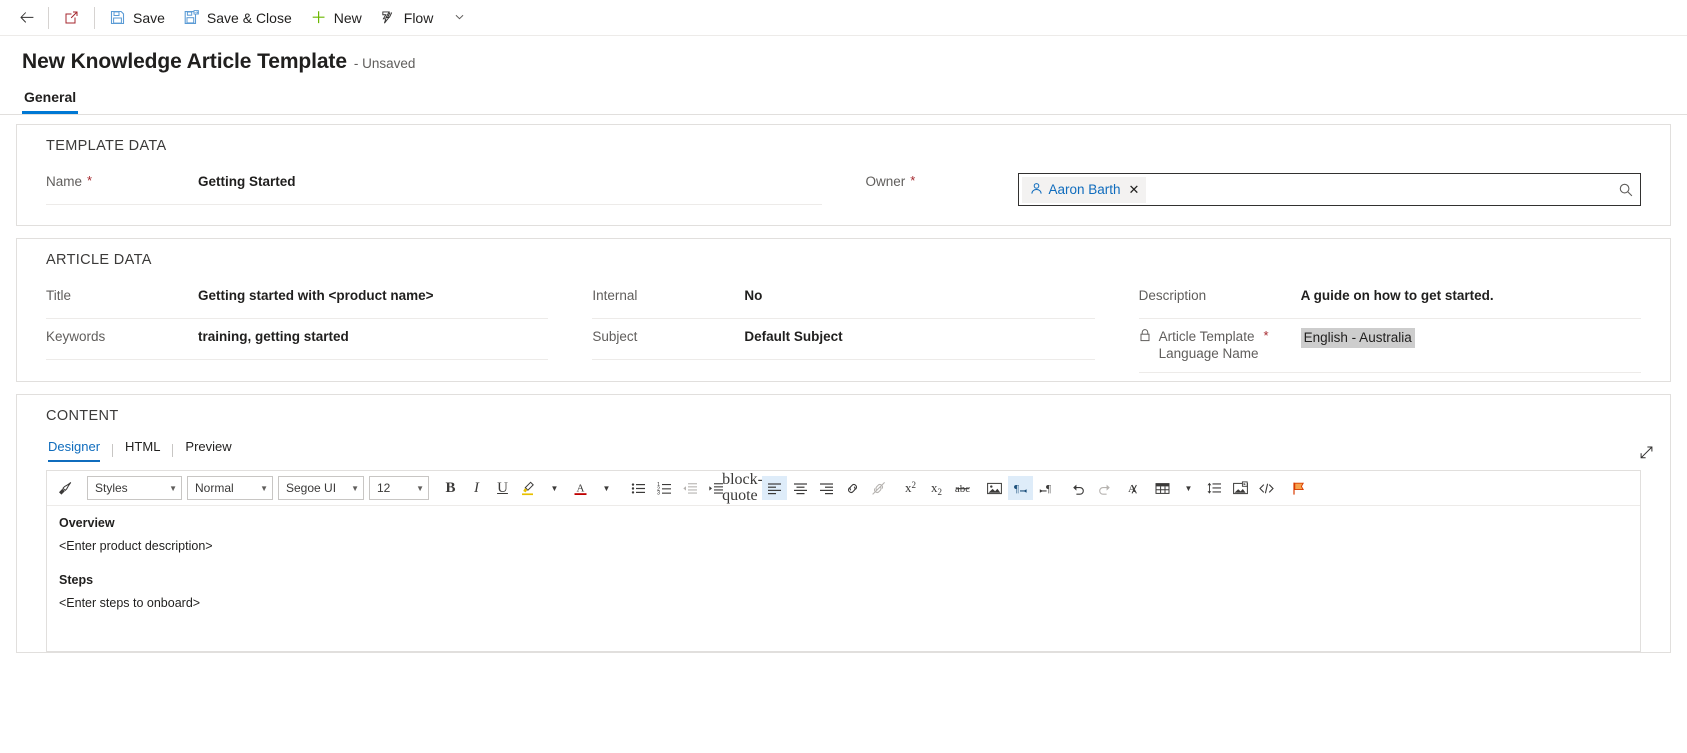 Image resolution: width=1687 pixels, height=753 pixels. What do you see at coordinates (843, 18) in the screenshot?
I see `command-bar: Save Save & Close New Flow` at bounding box center [843, 18].